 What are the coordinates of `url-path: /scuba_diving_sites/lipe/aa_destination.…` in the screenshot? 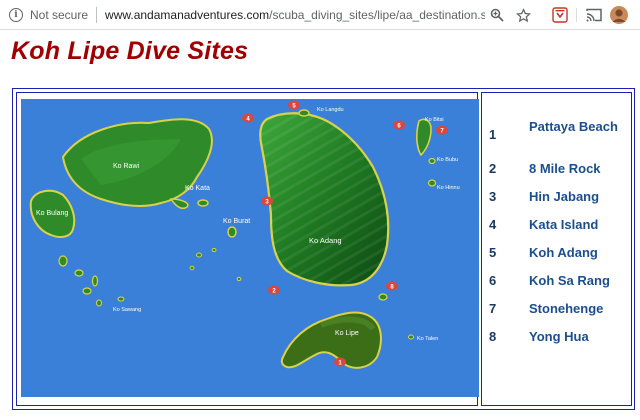 It's located at (377, 14).